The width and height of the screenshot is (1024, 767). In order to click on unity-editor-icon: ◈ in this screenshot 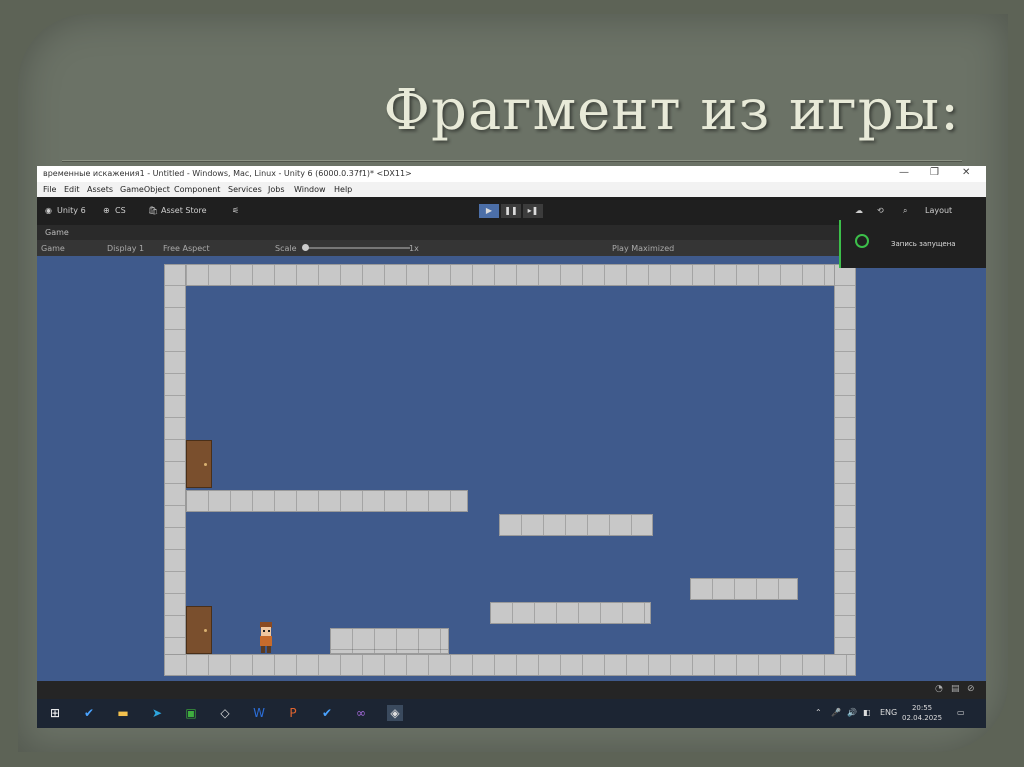, I will do `click(395, 713)`.